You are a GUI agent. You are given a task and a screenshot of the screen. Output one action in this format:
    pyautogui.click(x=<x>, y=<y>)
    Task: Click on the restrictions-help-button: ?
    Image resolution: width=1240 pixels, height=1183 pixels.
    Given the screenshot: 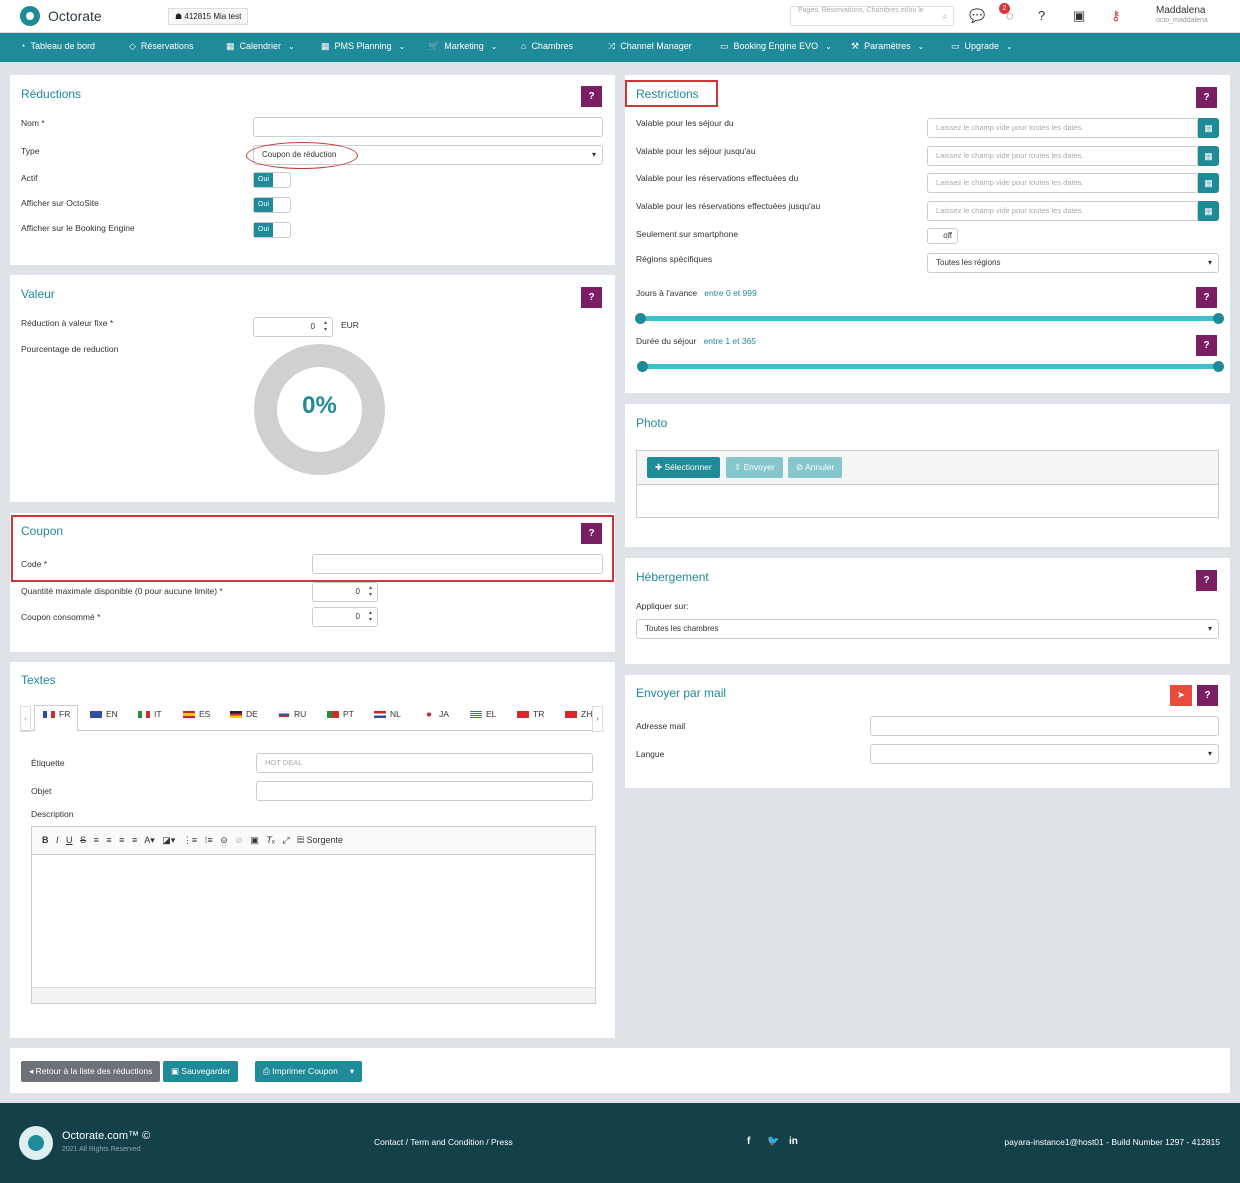 What is the action you would take?
    pyautogui.click(x=1206, y=97)
    